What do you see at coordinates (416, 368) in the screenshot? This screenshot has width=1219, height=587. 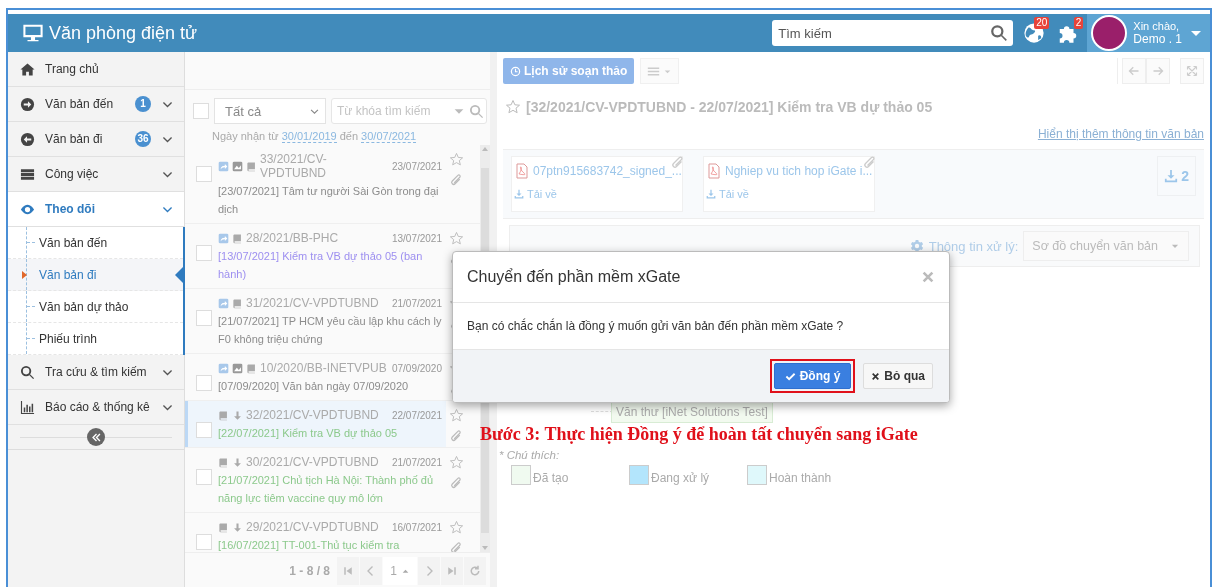 I see `document-date: 07/09/2020` at bounding box center [416, 368].